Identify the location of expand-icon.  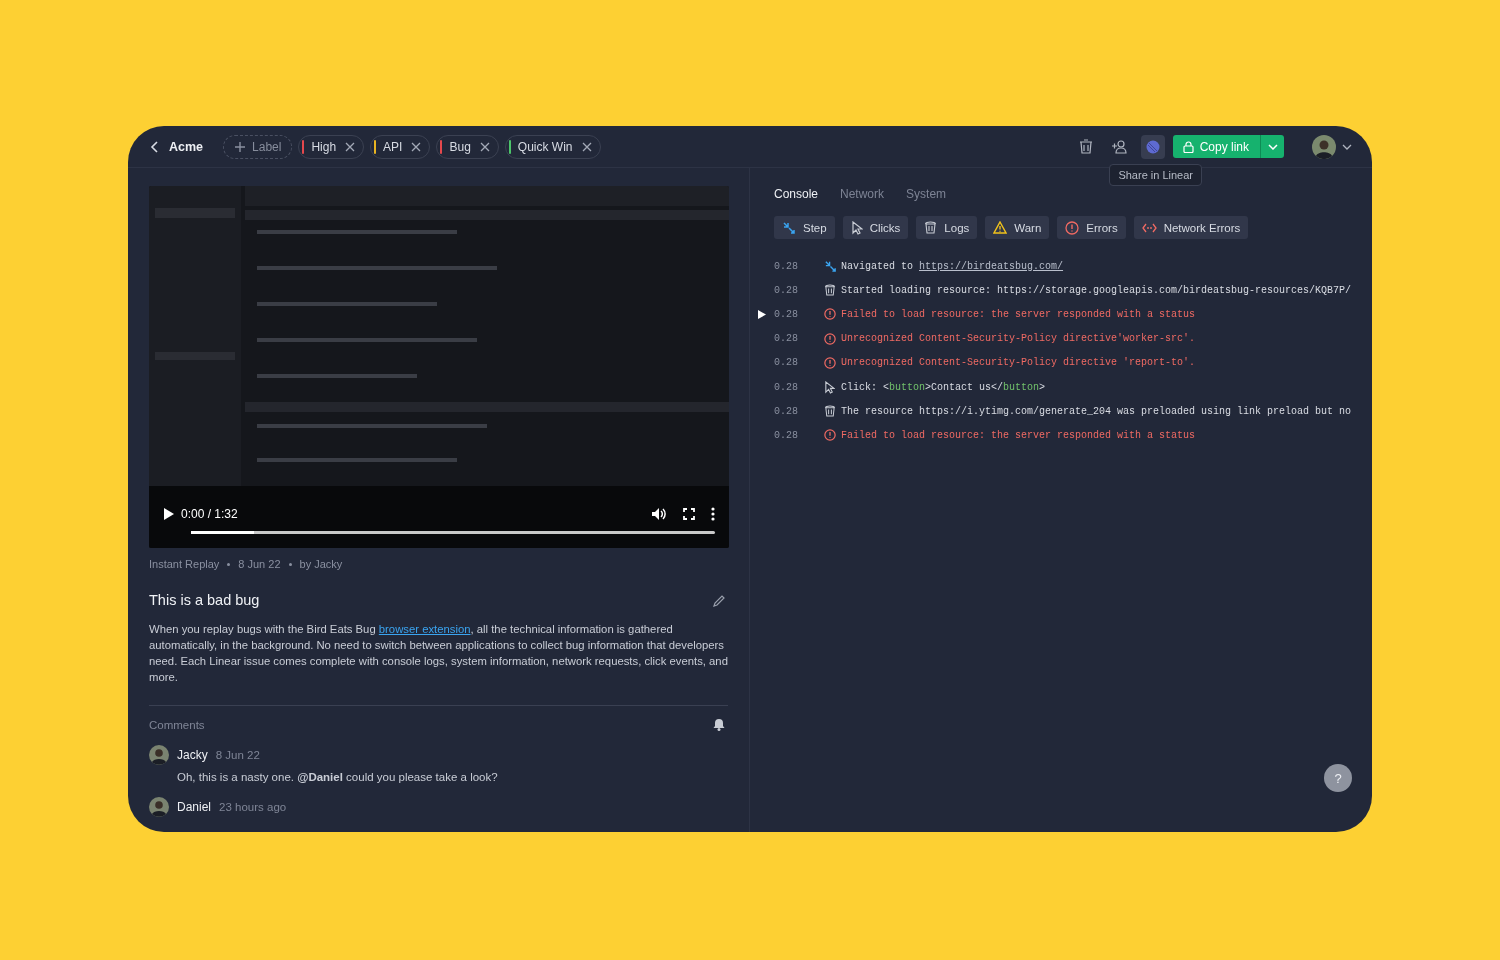
(762, 314).